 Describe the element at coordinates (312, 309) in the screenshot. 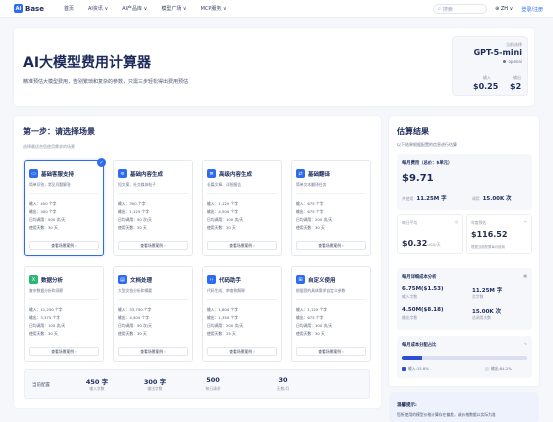

I see `scenario-stat: 输入：1,125 个字` at that location.